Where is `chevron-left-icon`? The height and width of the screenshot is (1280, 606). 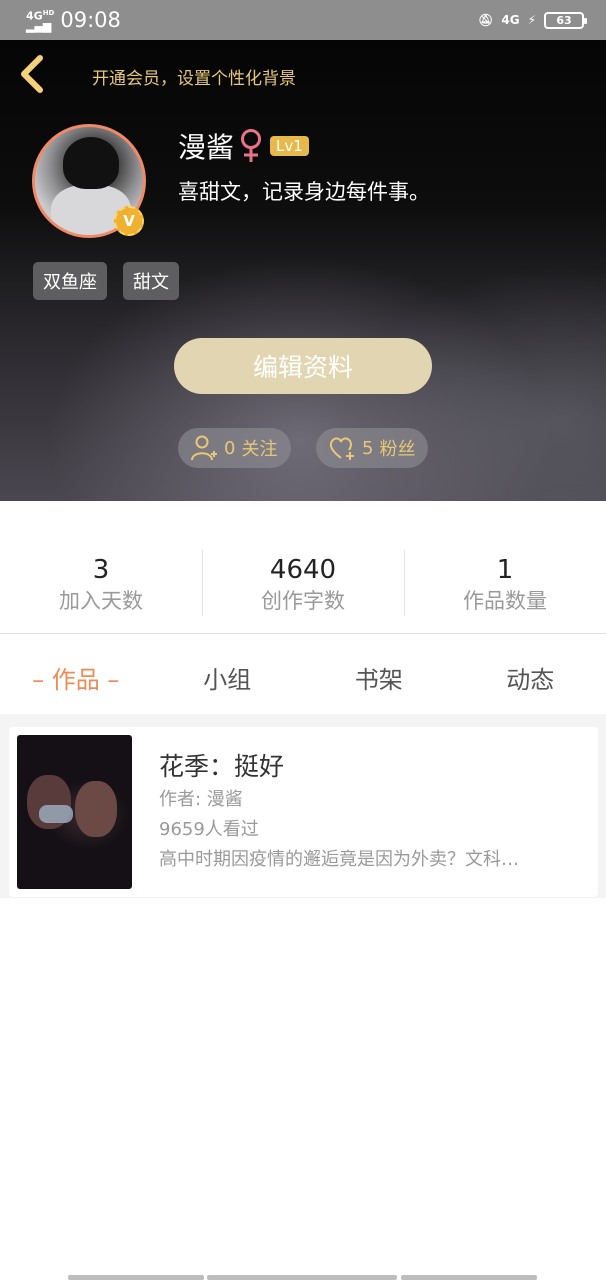 chevron-left-icon is located at coordinates (32, 74).